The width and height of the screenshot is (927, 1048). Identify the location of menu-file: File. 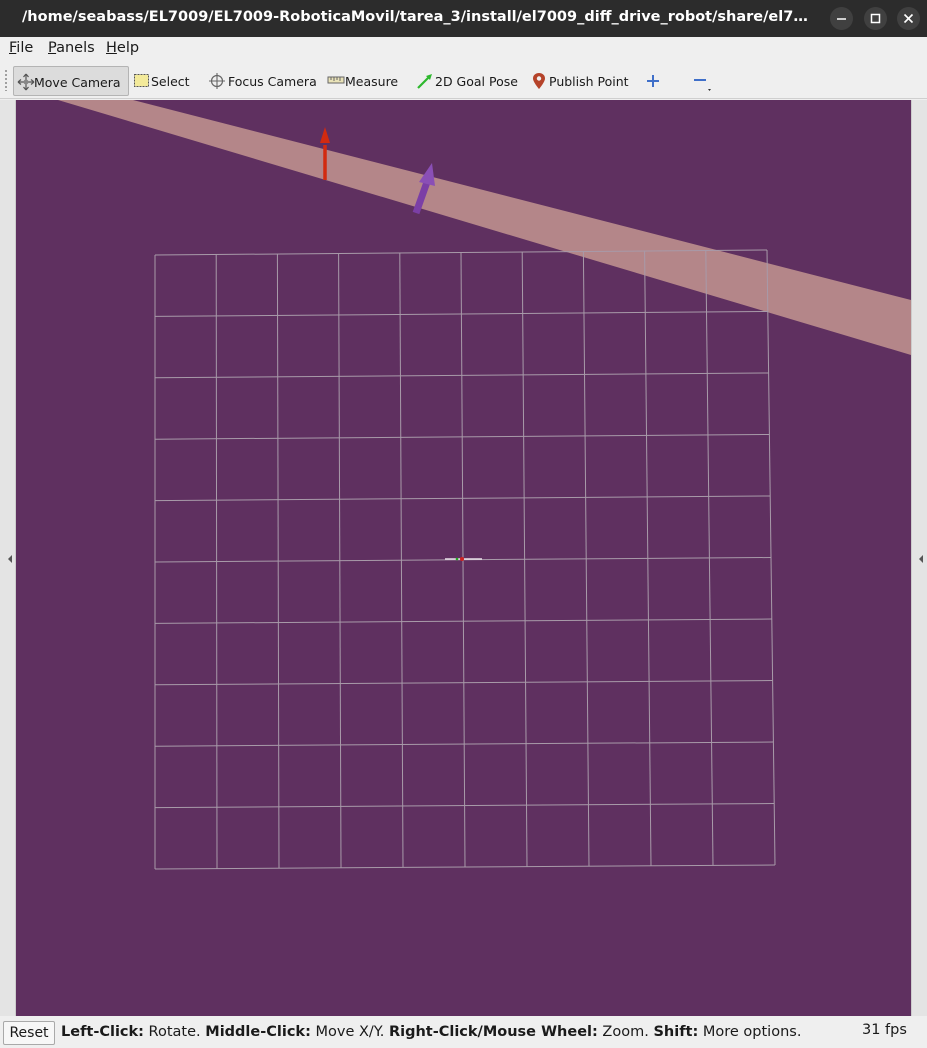
(21, 48).